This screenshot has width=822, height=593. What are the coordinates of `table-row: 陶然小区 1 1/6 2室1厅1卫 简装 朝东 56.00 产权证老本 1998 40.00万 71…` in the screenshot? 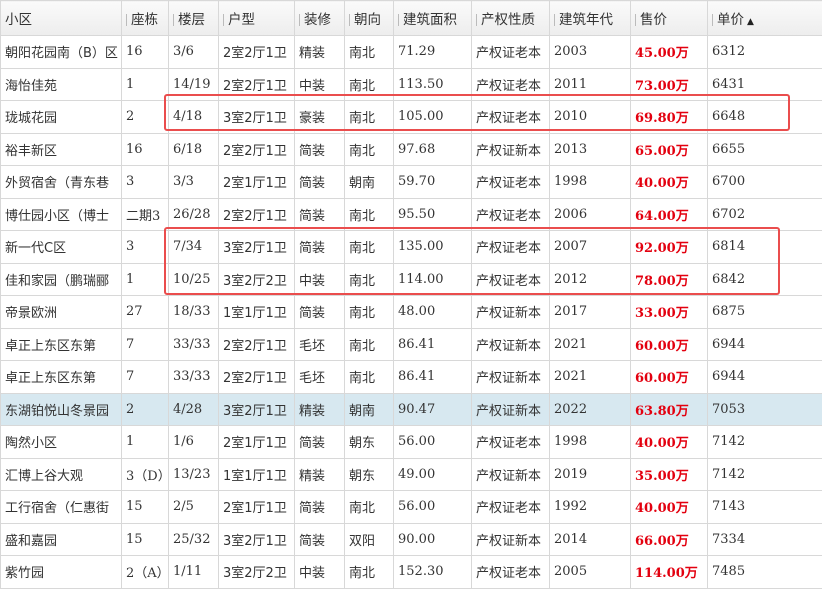 It's located at (411, 442).